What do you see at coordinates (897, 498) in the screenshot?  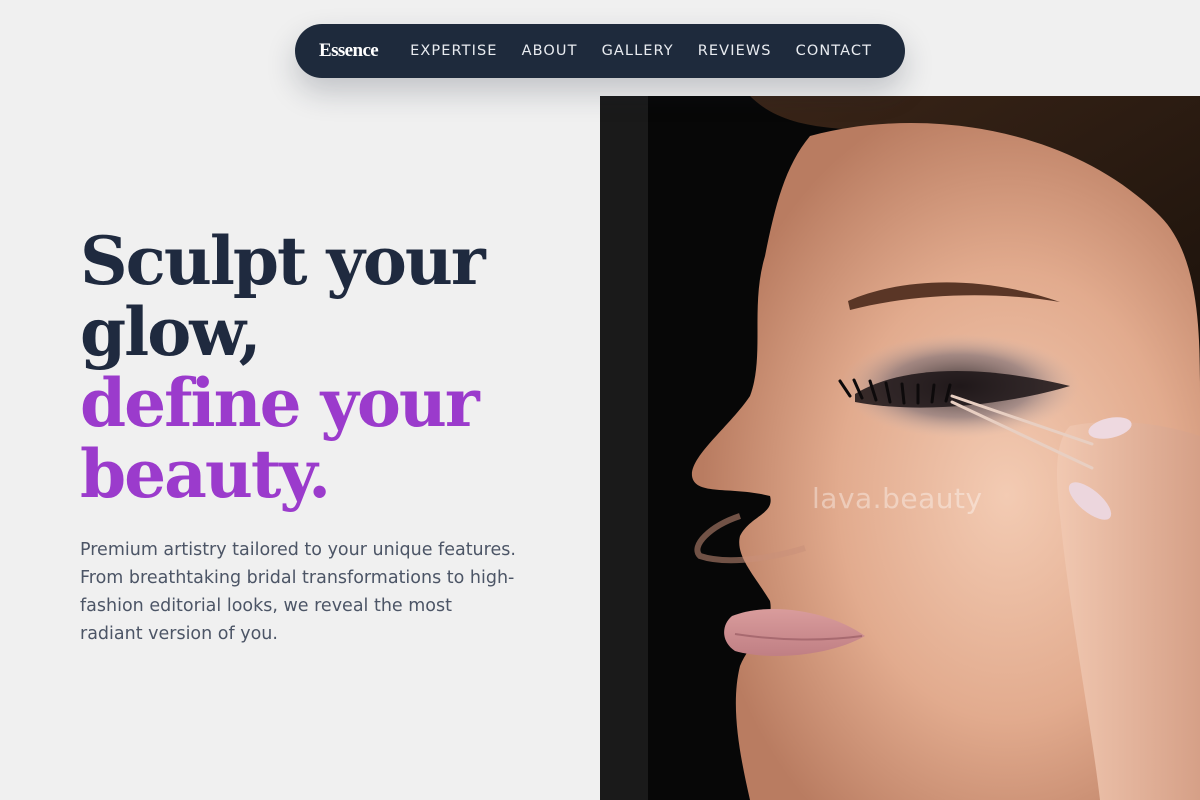 I see `image-watermark: lava.beauty` at bounding box center [897, 498].